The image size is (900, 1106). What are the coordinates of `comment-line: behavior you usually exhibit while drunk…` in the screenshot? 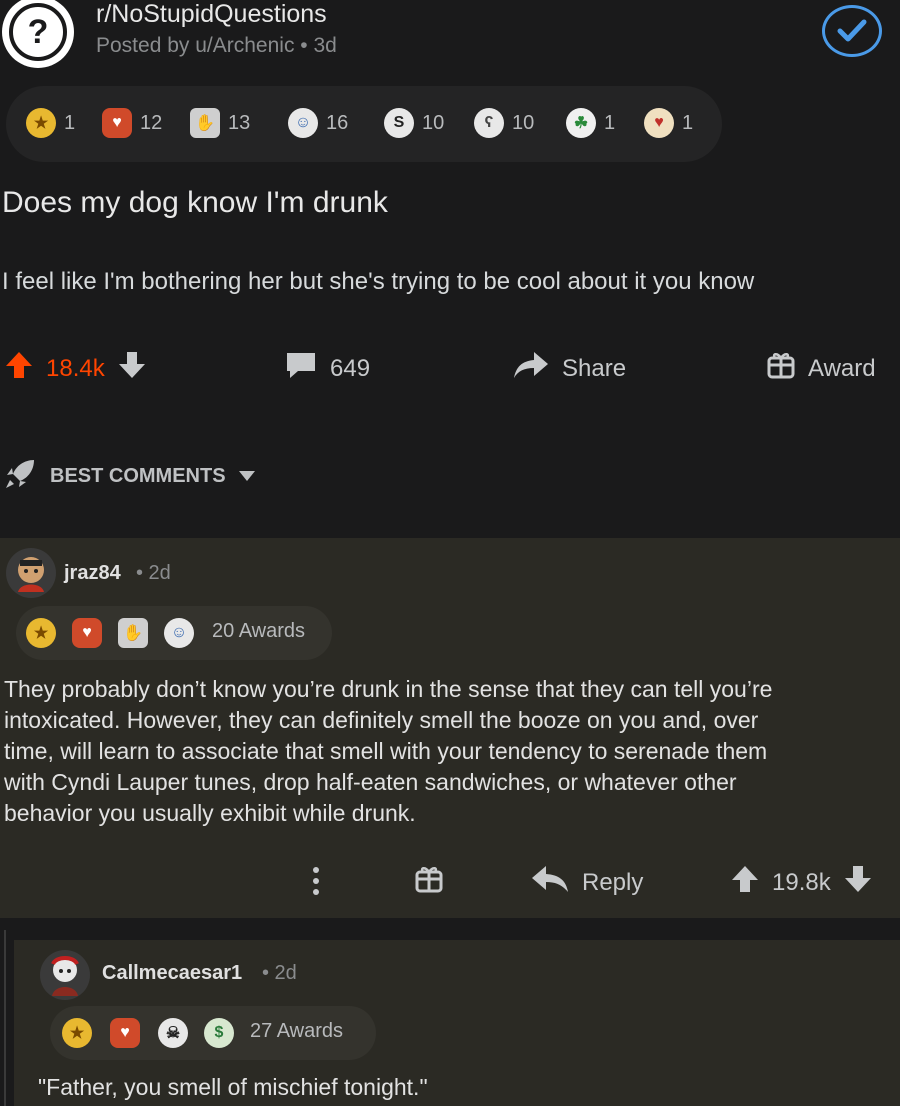 It's located at (210, 813).